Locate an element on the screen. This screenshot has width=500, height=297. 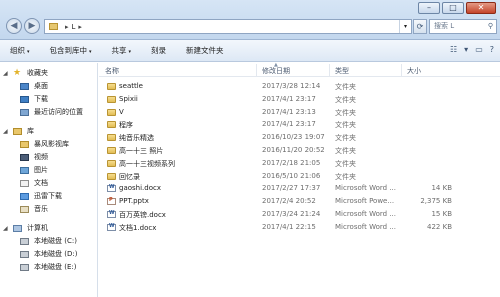
file-modified-date: 2017/4/1 23:17 is located at coordinates (289, 98).